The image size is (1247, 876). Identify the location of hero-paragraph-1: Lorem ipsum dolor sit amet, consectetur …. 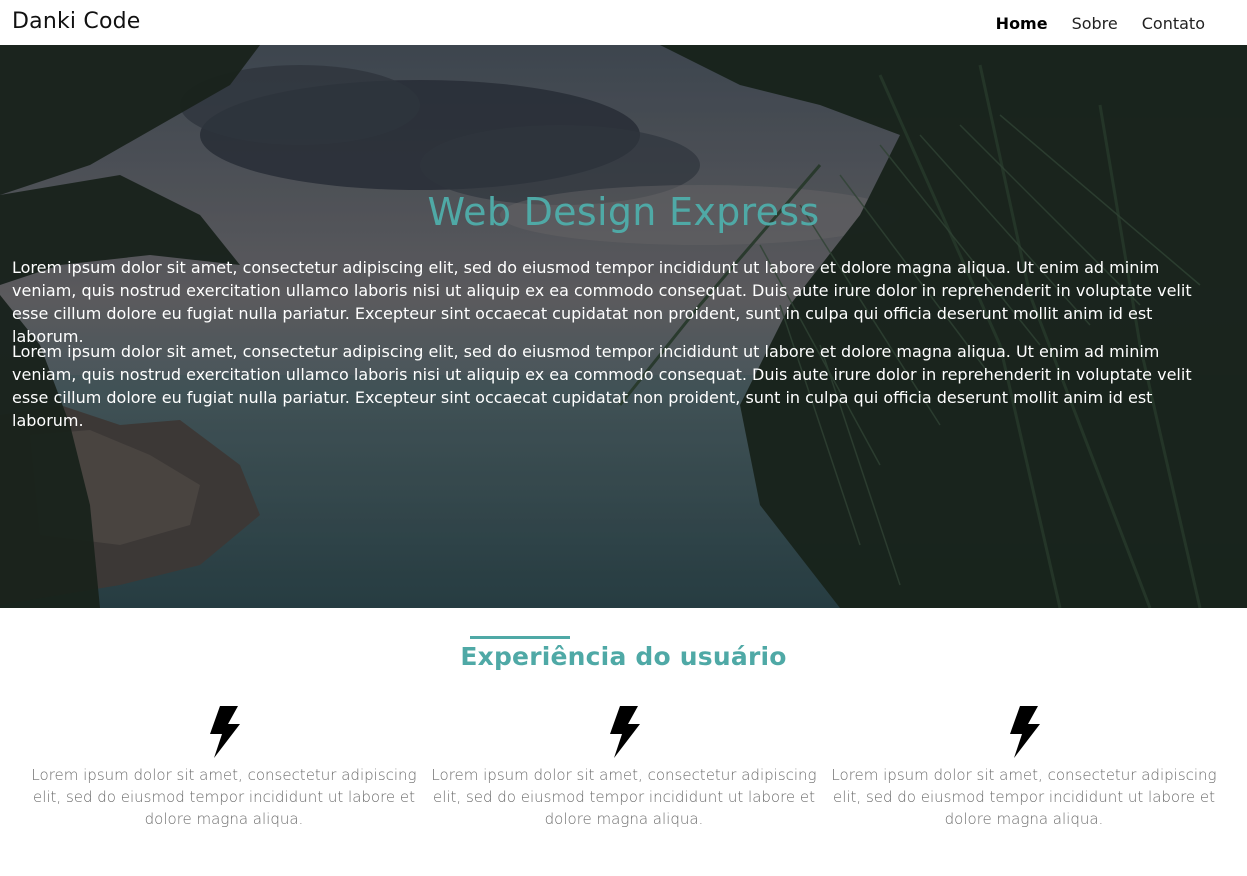
(602, 302).